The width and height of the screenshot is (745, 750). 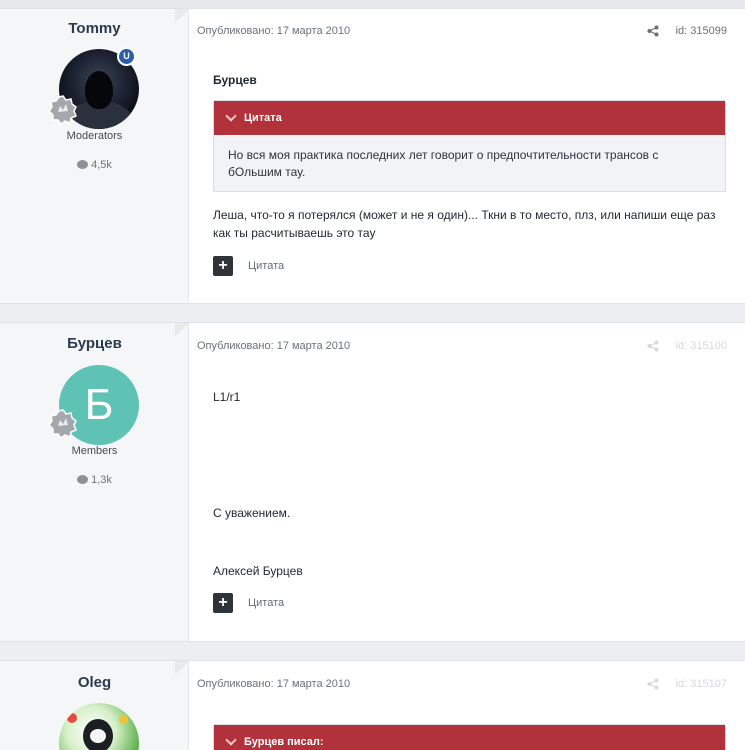 What do you see at coordinates (227, 397) in the screenshot?
I see `post-line: L1/r1` at bounding box center [227, 397].